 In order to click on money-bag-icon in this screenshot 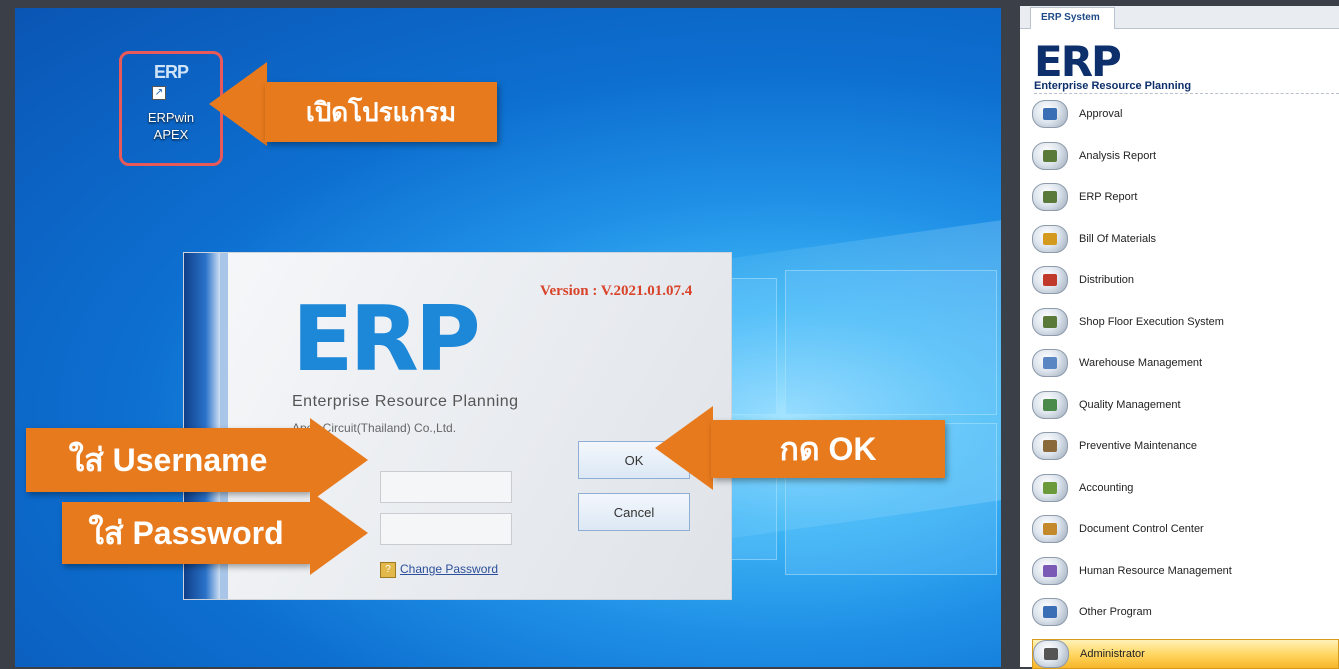, I will do `click(1050, 487)`.